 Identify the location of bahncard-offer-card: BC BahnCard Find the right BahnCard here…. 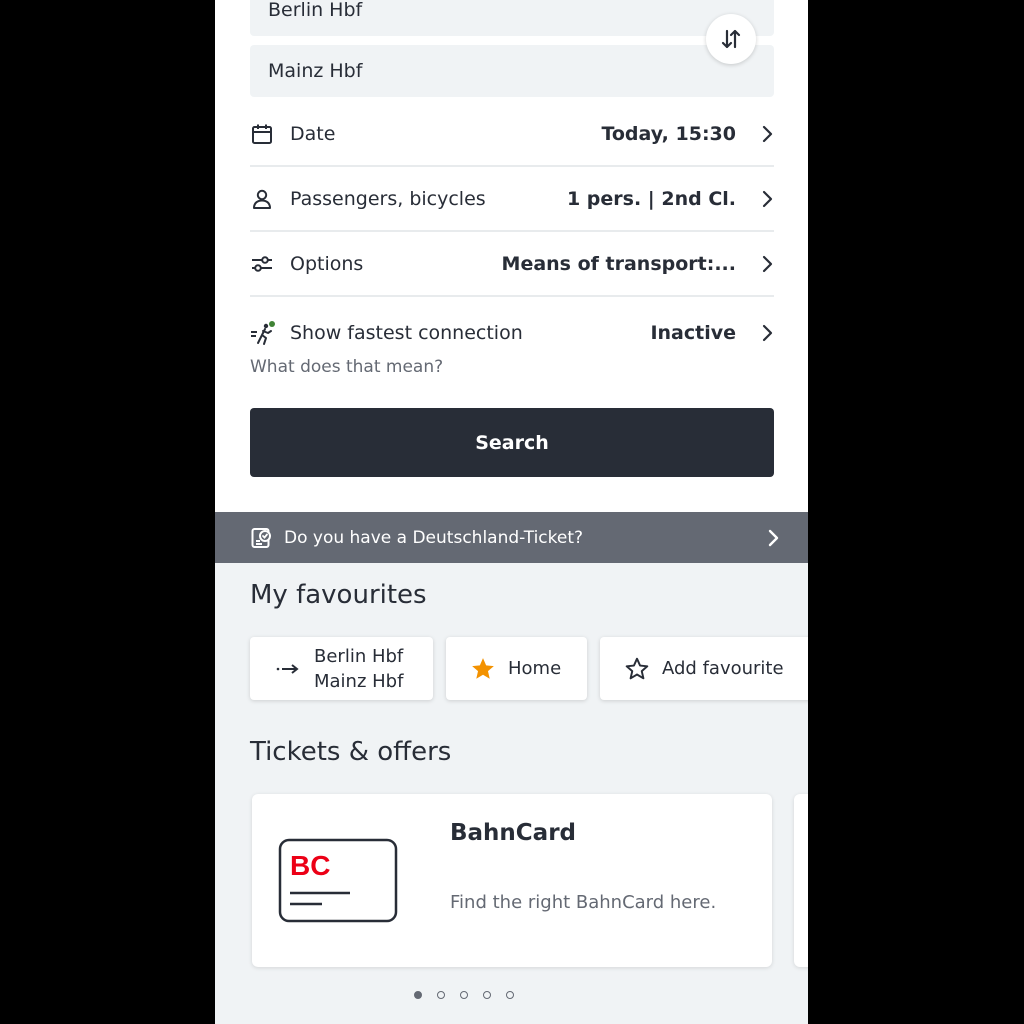
(512, 880).